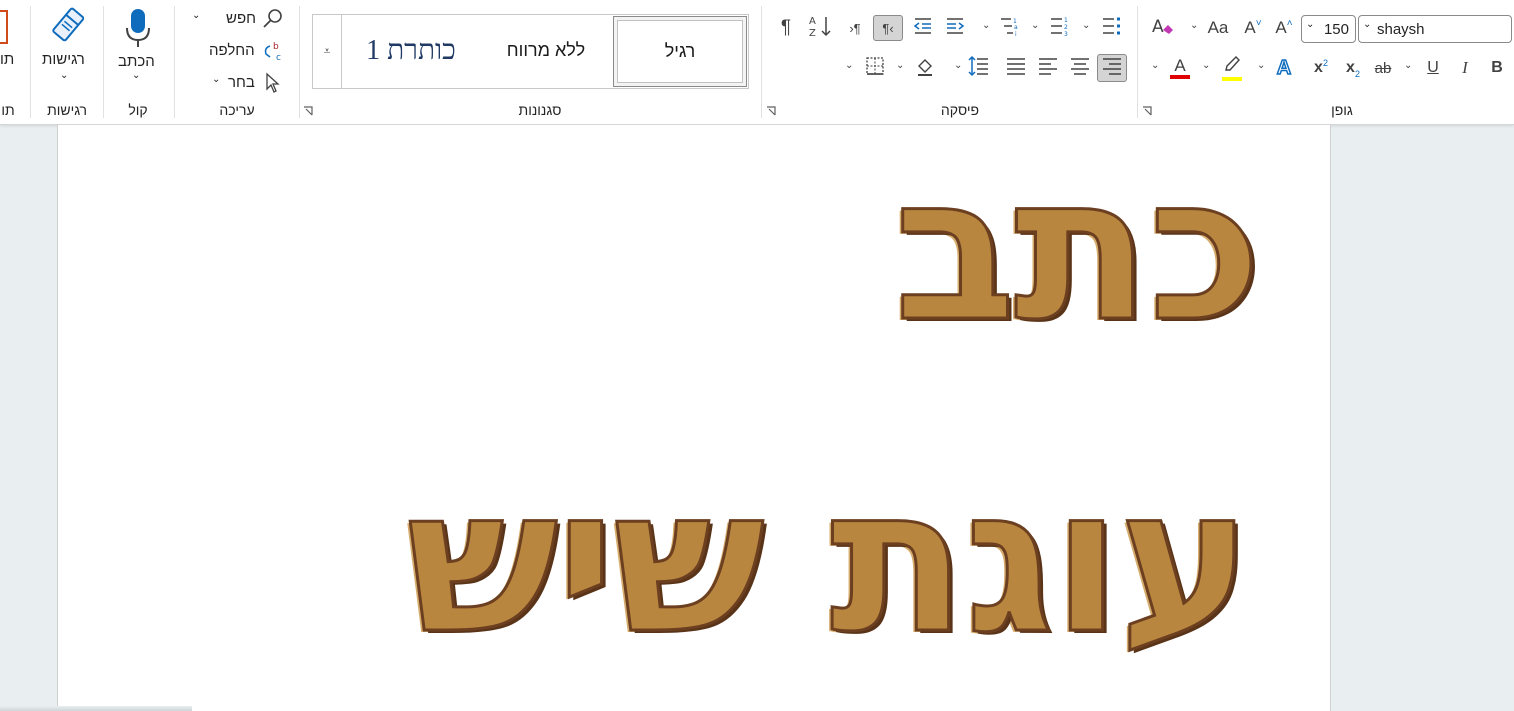  I want to click on rtl-direction-button: ¶‹, so click(888, 28).